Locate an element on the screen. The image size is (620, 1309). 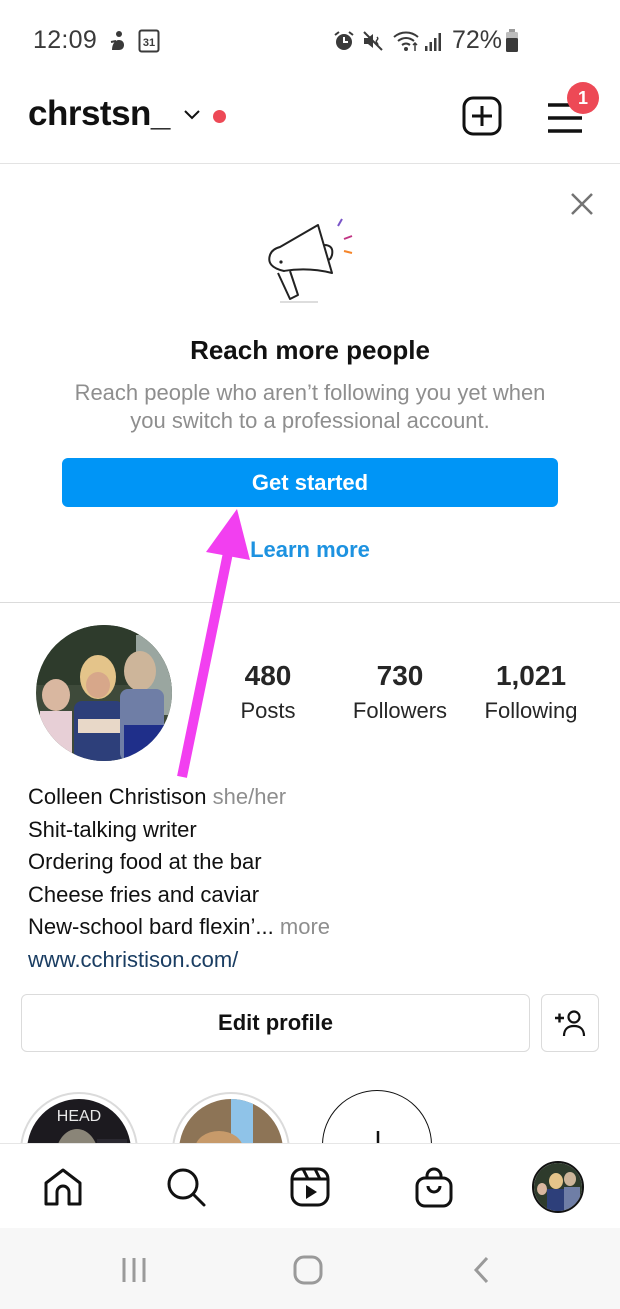
status-bar: 12:09 31 72% is located at coordinates (310, 41).